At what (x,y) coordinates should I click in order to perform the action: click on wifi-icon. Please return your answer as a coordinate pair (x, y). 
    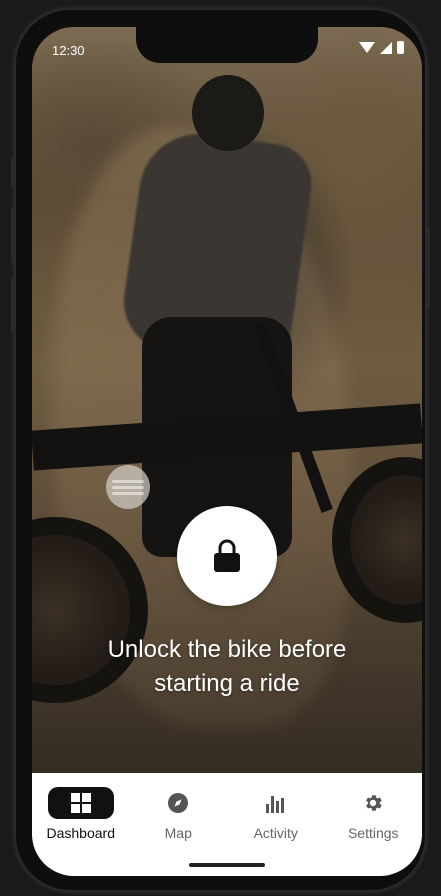
    Looking at the image, I should click on (367, 47).